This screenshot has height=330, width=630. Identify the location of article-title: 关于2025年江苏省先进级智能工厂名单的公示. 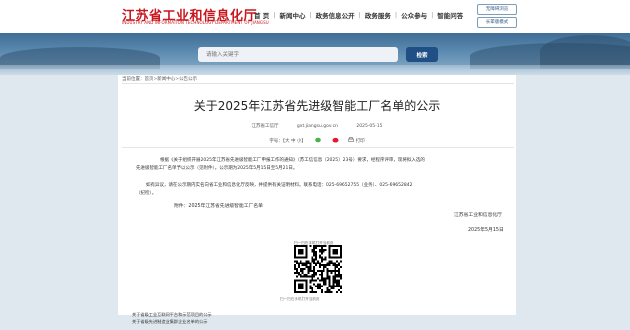
(317, 106).